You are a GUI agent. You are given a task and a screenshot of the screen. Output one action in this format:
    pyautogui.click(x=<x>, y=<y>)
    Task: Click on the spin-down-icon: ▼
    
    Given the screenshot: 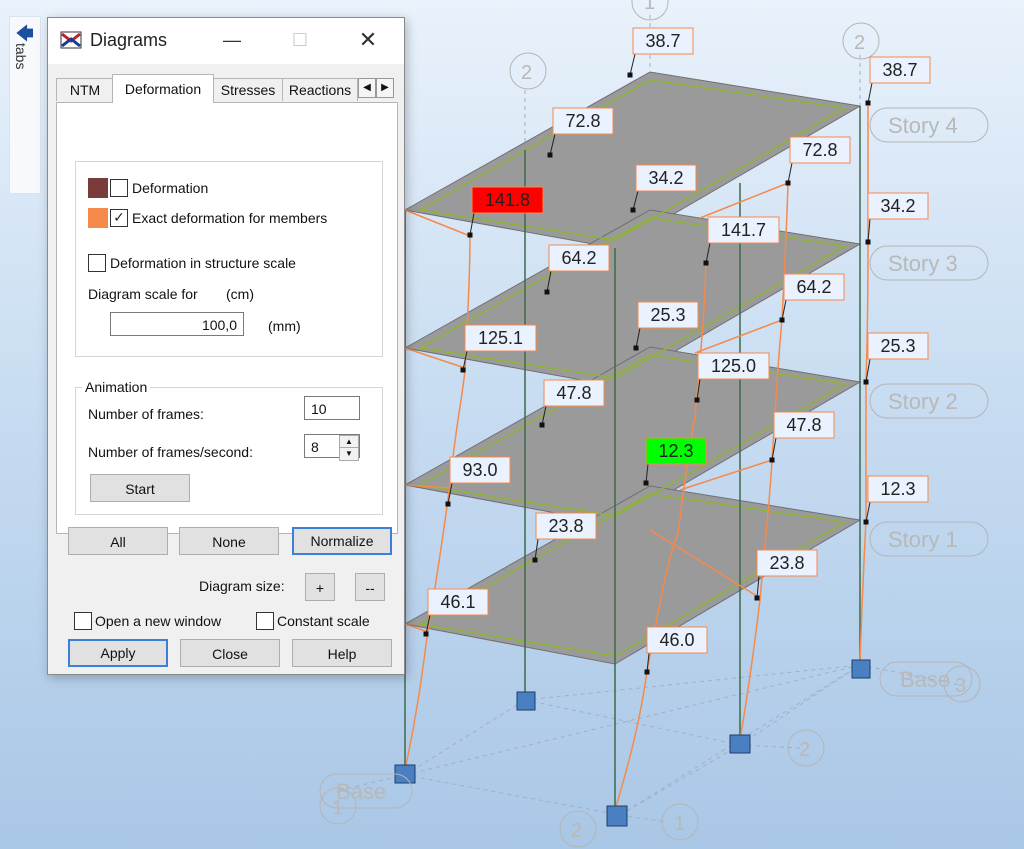 What is the action you would take?
    pyautogui.click(x=349, y=454)
    